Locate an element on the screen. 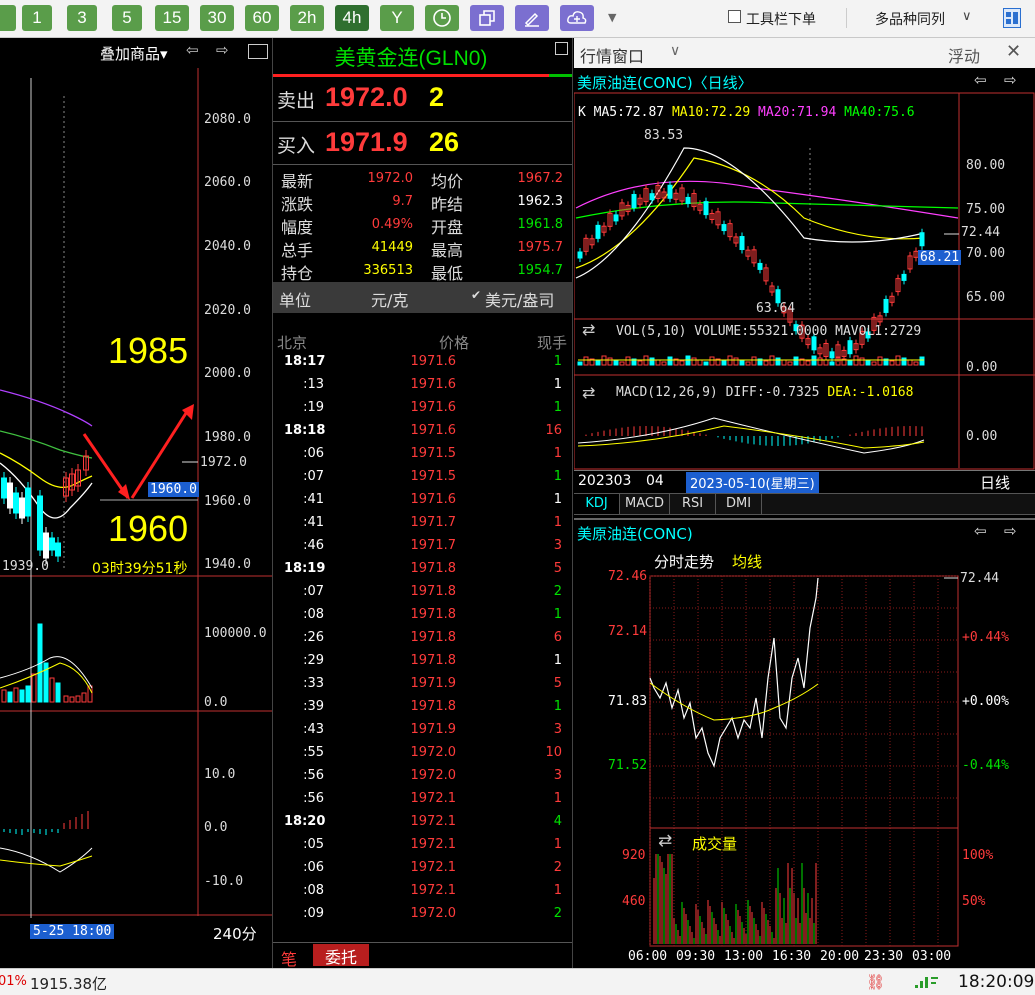 Image resolution: width=1035 pixels, height=995 pixels. left-arrow-icon: ⇦ is located at coordinates (980, 531).